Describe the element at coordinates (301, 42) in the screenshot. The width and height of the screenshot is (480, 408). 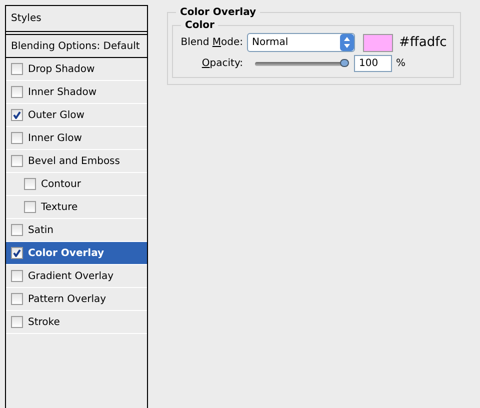
I see `blend-mode-dropdown: Normal` at that location.